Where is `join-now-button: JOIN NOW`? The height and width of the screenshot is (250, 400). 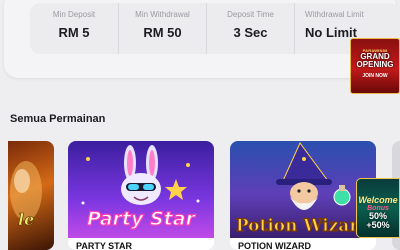 join-now-button: JOIN NOW is located at coordinates (375, 76).